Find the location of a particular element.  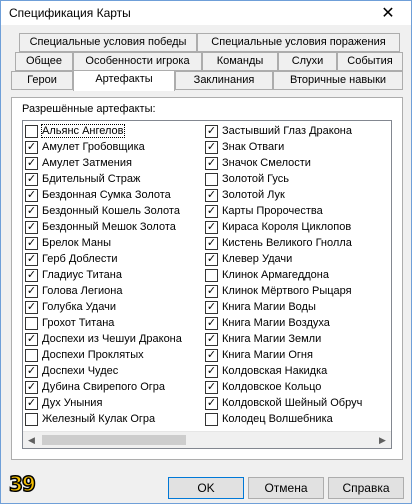

tab-special-loss: Специальные условия поражения is located at coordinates (298, 42).